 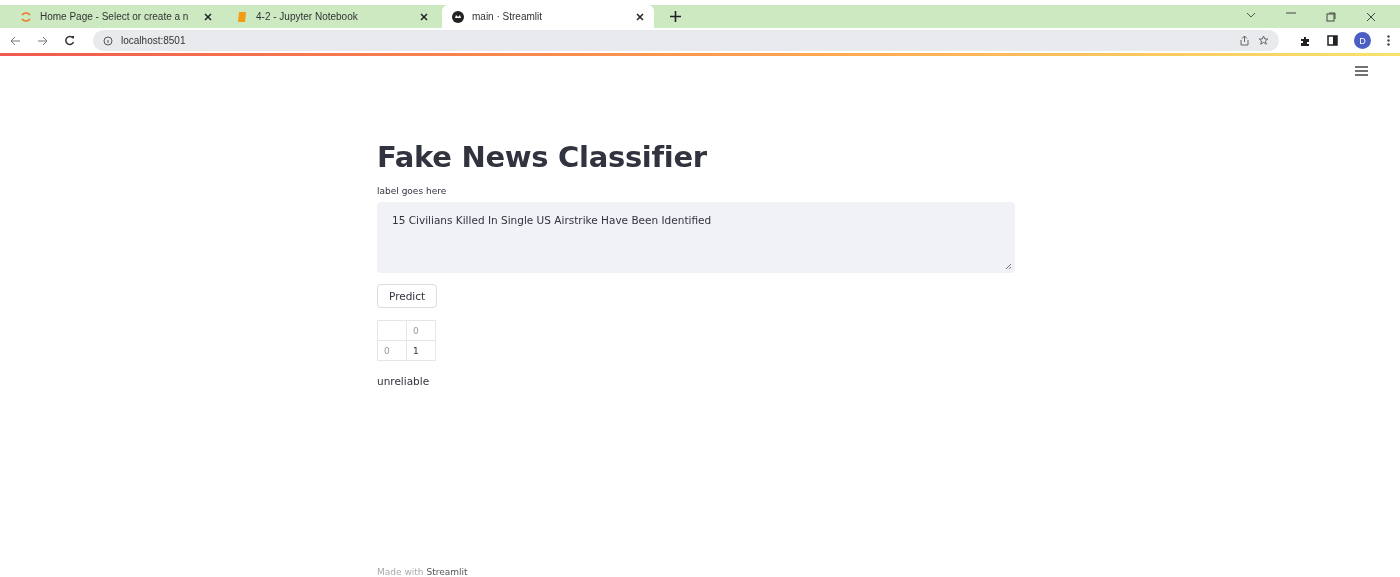 What do you see at coordinates (412, 191) in the screenshot?
I see `field-label: label goes here` at bounding box center [412, 191].